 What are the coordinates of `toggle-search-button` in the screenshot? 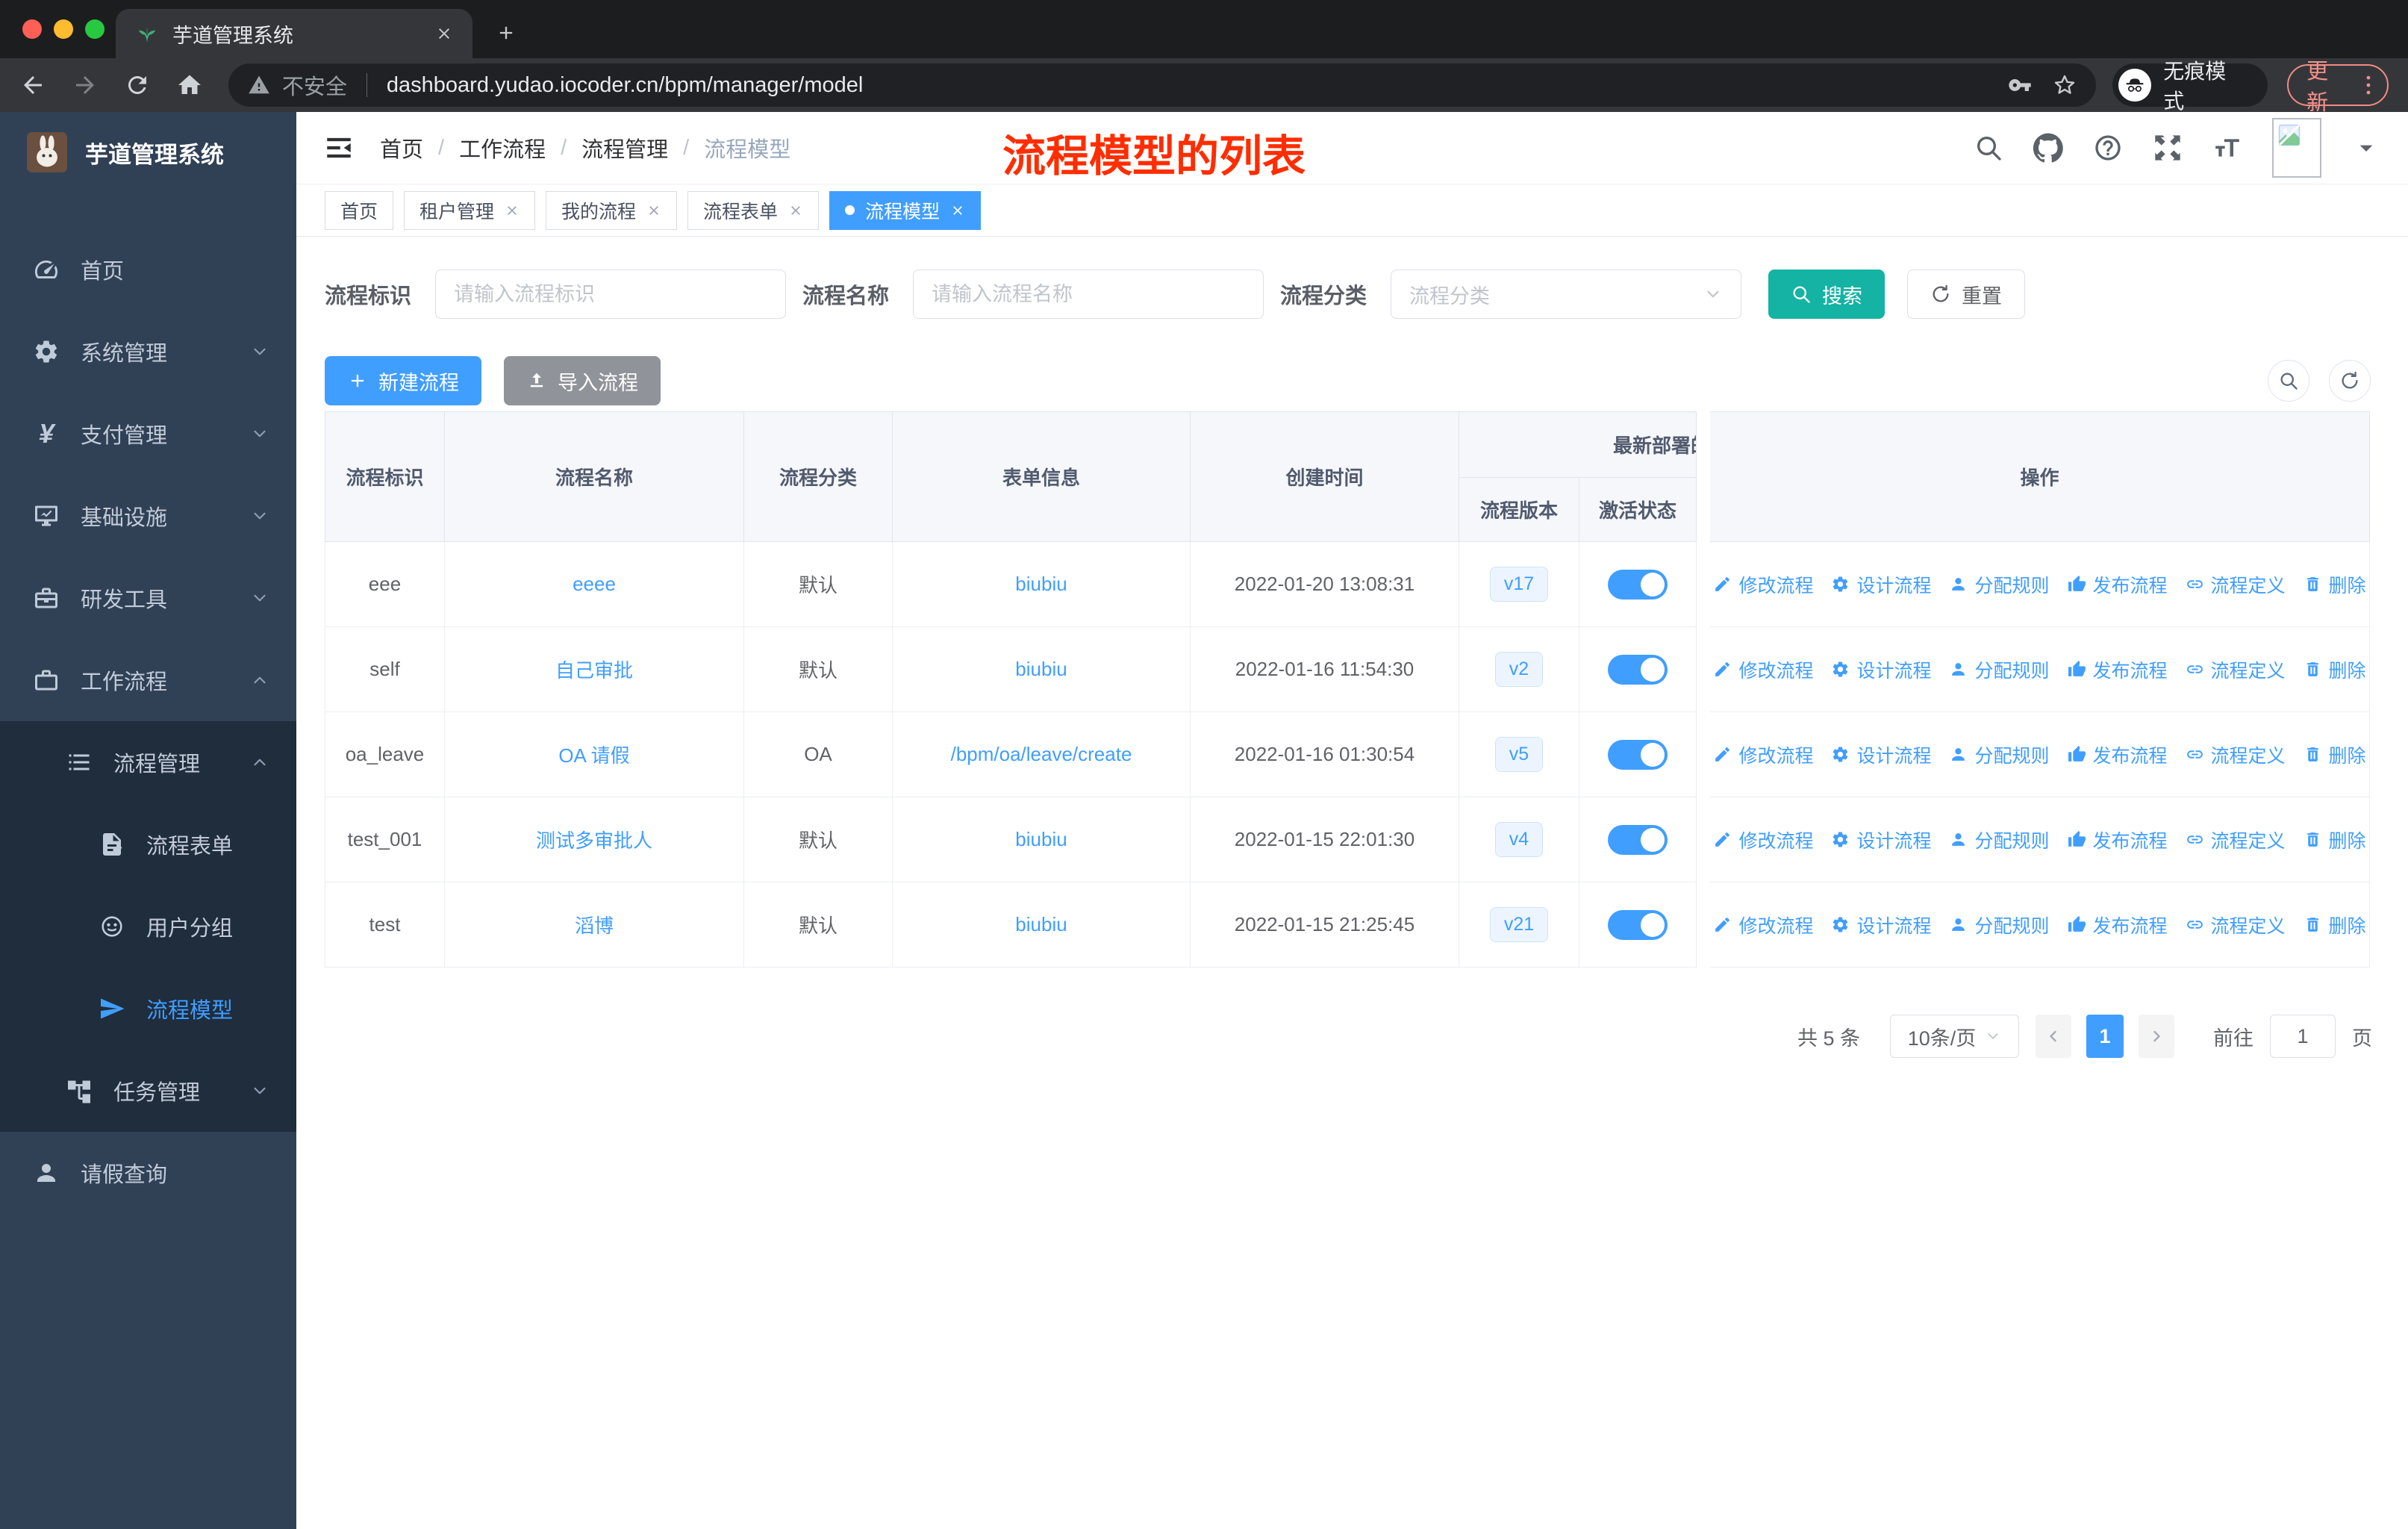 It's located at (2288, 381).